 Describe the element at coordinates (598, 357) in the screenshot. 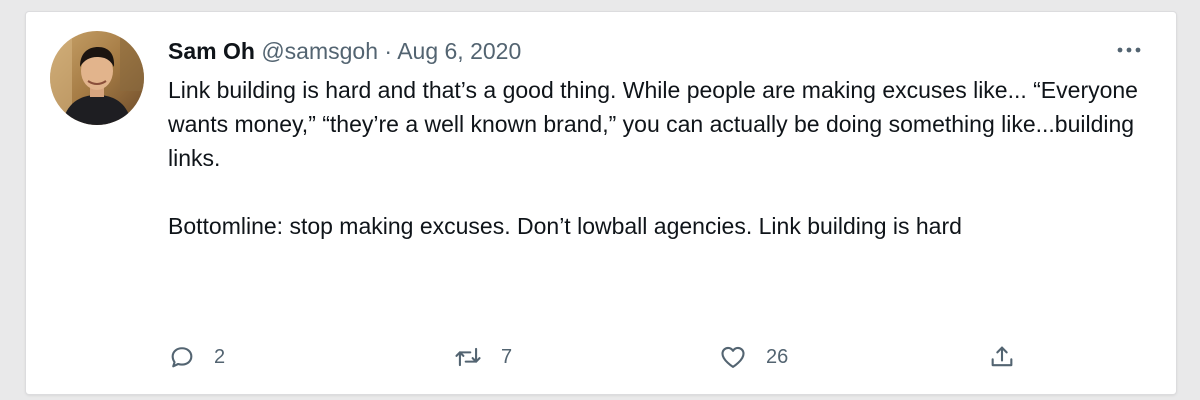

I see `tweet-actions: 2 7 26` at that location.